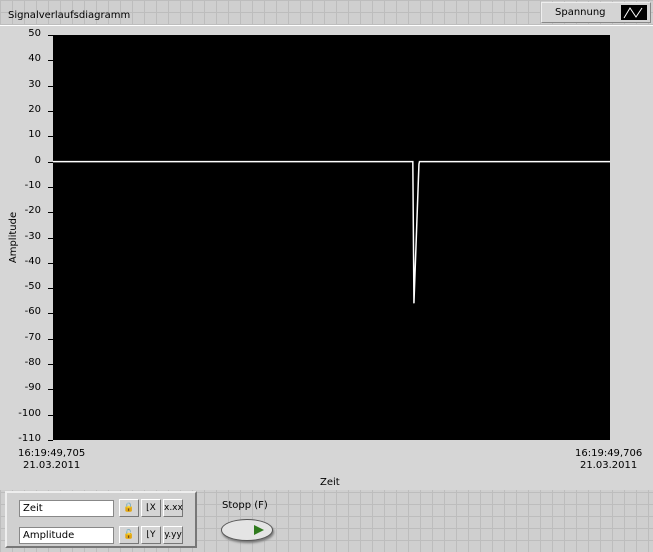 This screenshot has height=552, width=653. What do you see at coordinates (51, 465) in the screenshot?
I see `x-start-date: 21.03.2011` at bounding box center [51, 465].